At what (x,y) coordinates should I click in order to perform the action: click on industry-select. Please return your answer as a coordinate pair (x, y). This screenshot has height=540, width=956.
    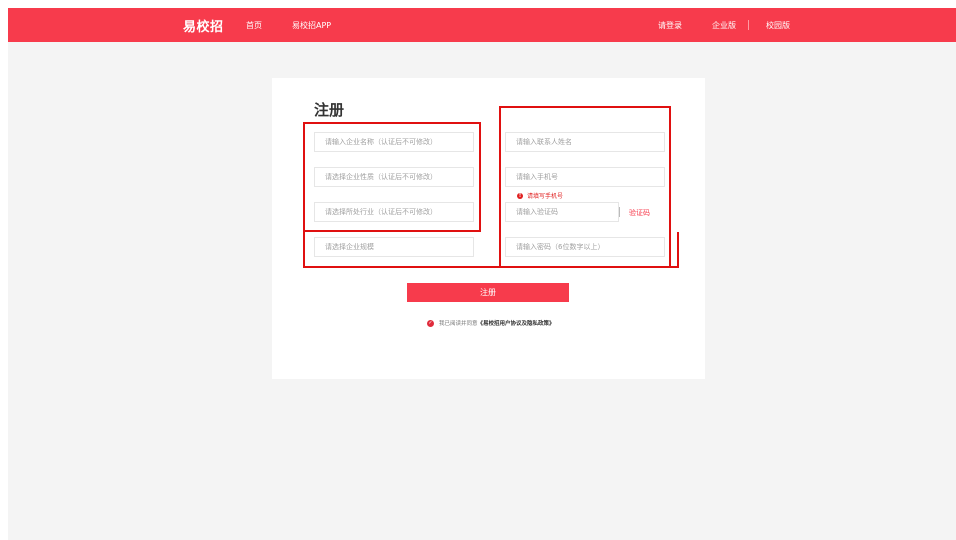
    Looking at the image, I should click on (394, 212).